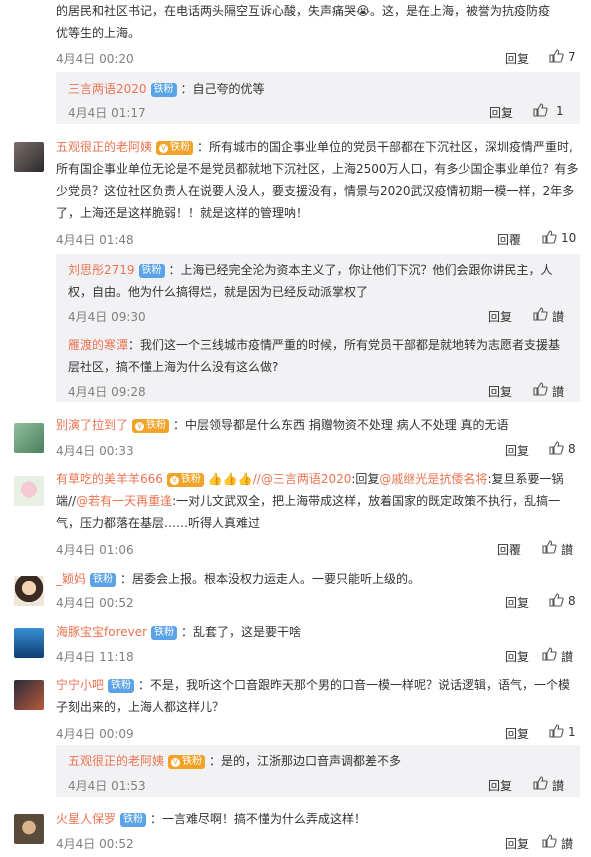 This screenshot has width=591, height=857. Describe the element at coordinates (101, 632) in the screenshot. I see `username-link: 海豚宝宝forever` at that location.